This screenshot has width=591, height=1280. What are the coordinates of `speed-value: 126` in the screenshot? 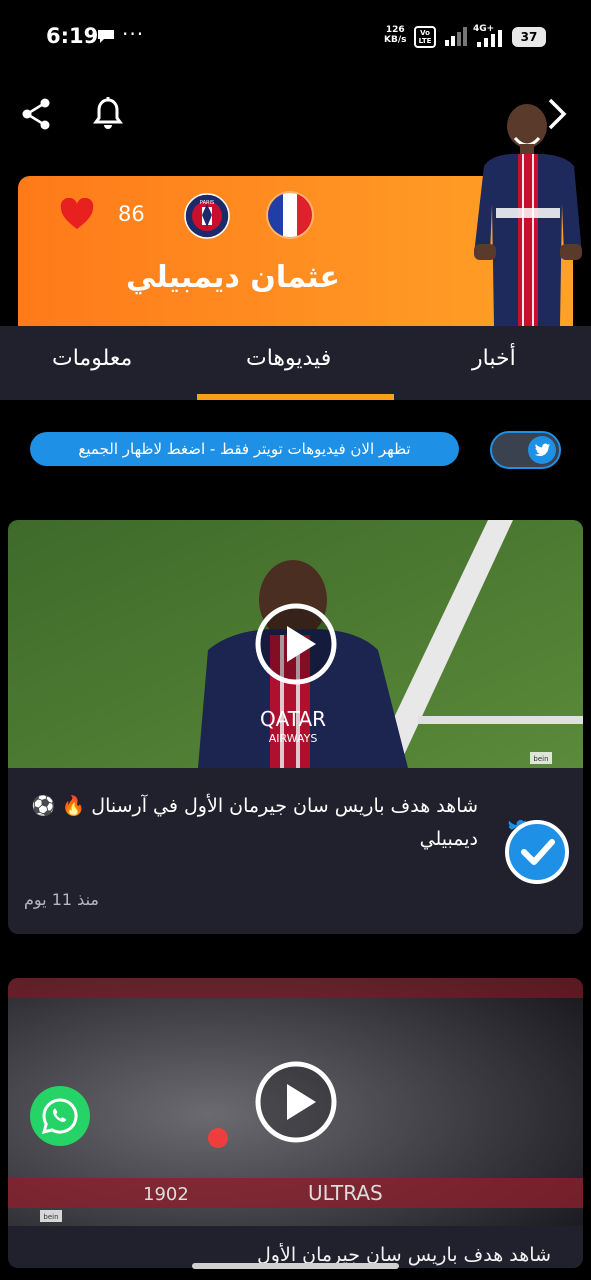 It's located at (395, 30).